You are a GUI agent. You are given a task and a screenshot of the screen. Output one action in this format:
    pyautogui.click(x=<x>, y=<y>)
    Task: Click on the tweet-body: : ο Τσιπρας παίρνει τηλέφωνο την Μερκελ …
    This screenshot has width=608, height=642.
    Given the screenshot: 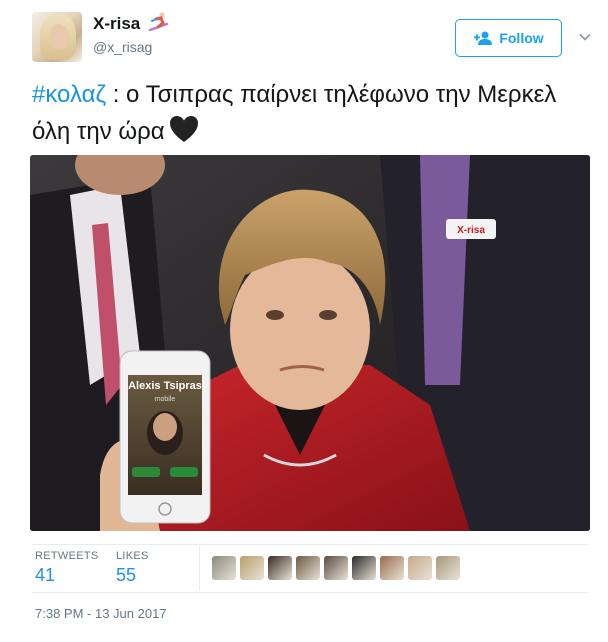 What is the action you would take?
    pyautogui.click(x=294, y=113)
    